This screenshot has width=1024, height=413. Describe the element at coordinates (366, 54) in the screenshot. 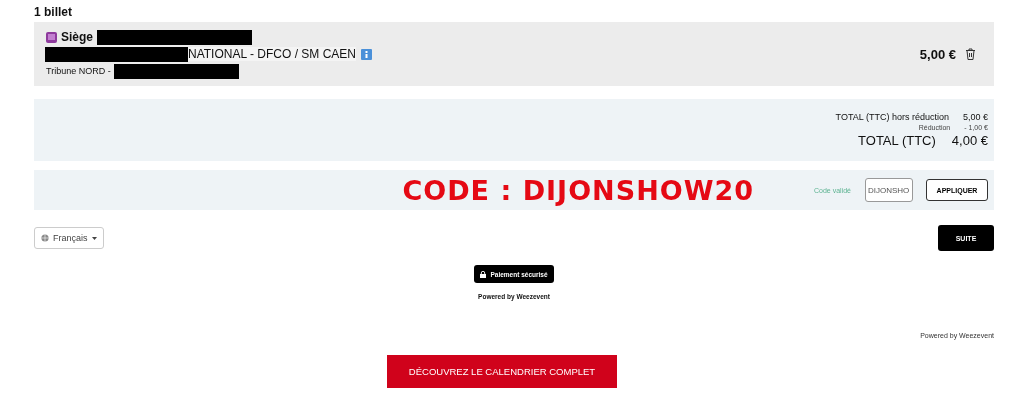

I see `info-icon` at that location.